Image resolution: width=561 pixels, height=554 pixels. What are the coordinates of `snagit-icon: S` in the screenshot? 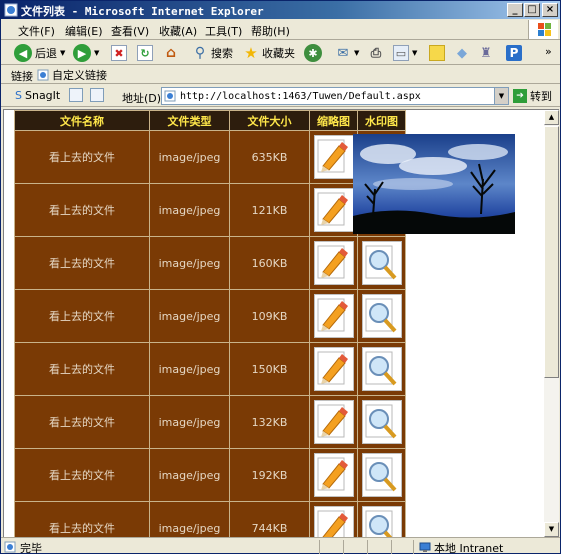 It's located at (18, 95).